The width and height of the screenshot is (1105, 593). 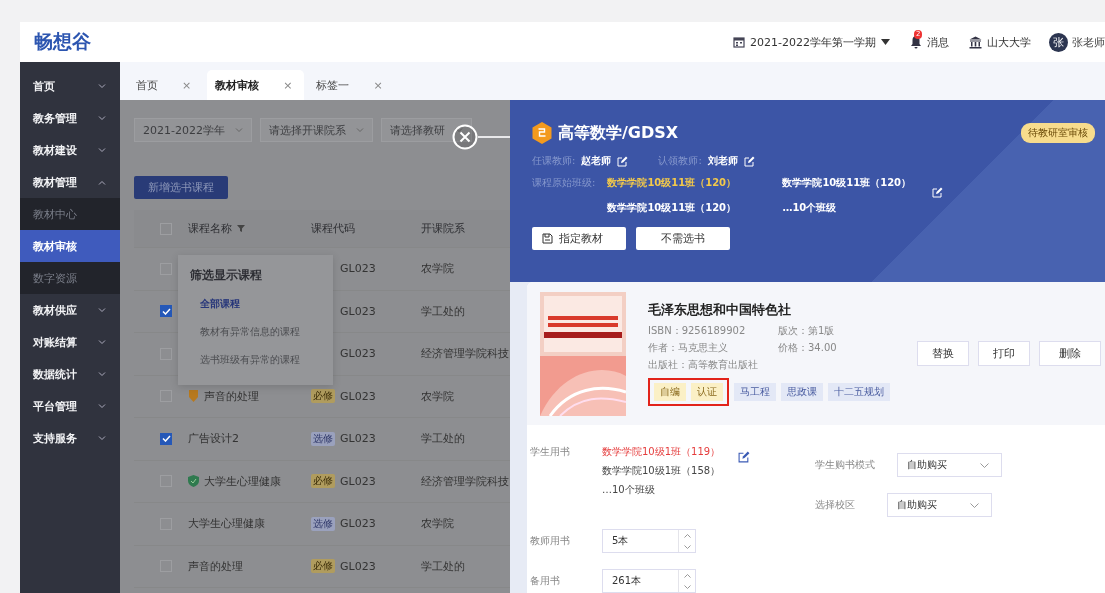 I want to click on chevron-up-icon, so click(x=102, y=182).